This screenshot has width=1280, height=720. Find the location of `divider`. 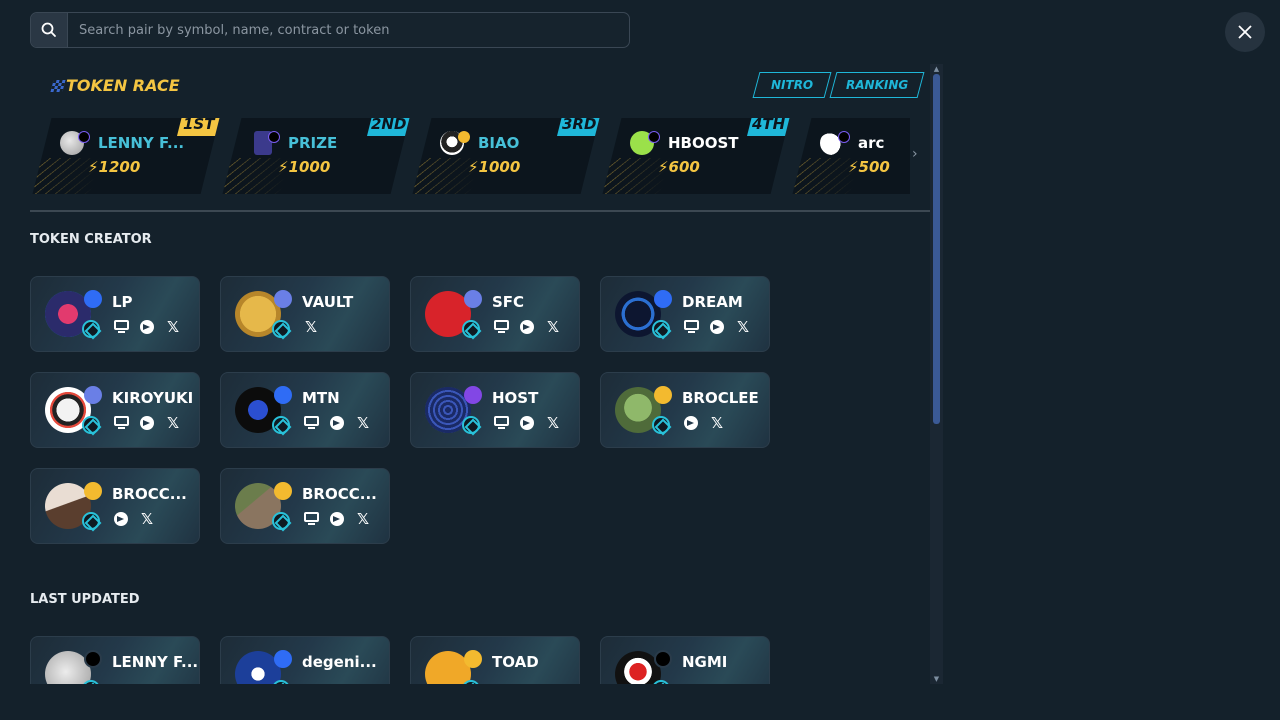

divider is located at coordinates (481, 211).